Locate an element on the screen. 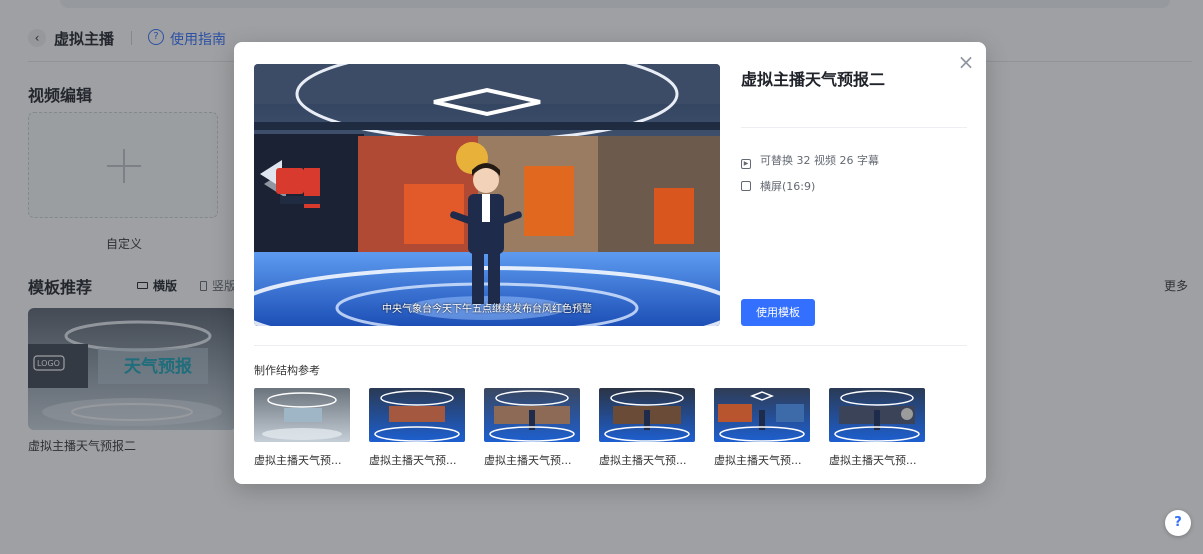 This screenshot has height=554, width=1203. use-template-button: 使用模板 is located at coordinates (778, 312).